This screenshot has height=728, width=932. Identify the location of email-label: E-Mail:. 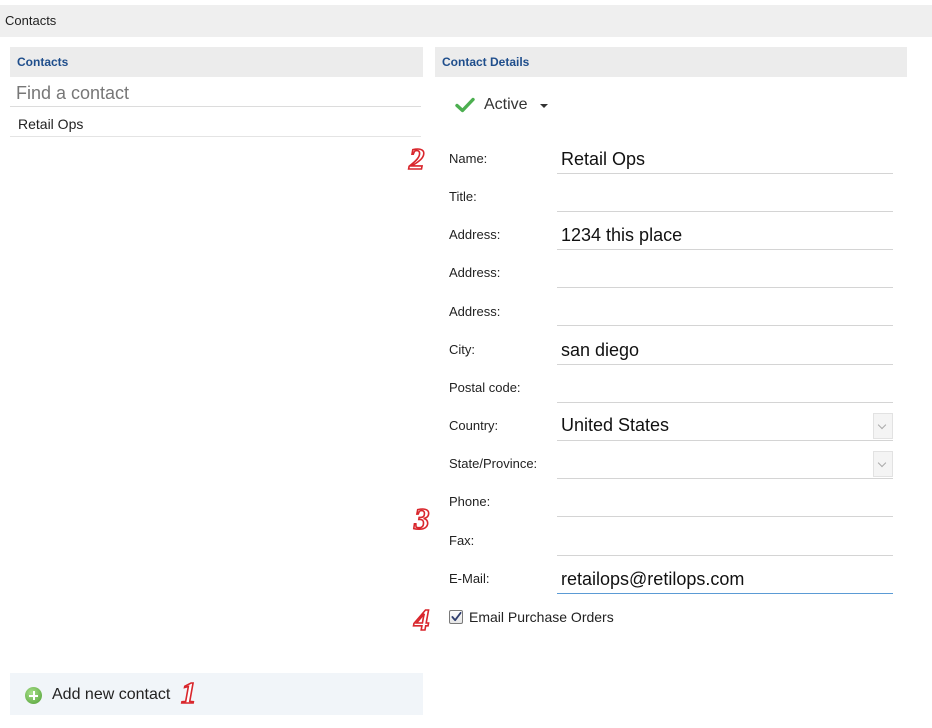
(469, 578).